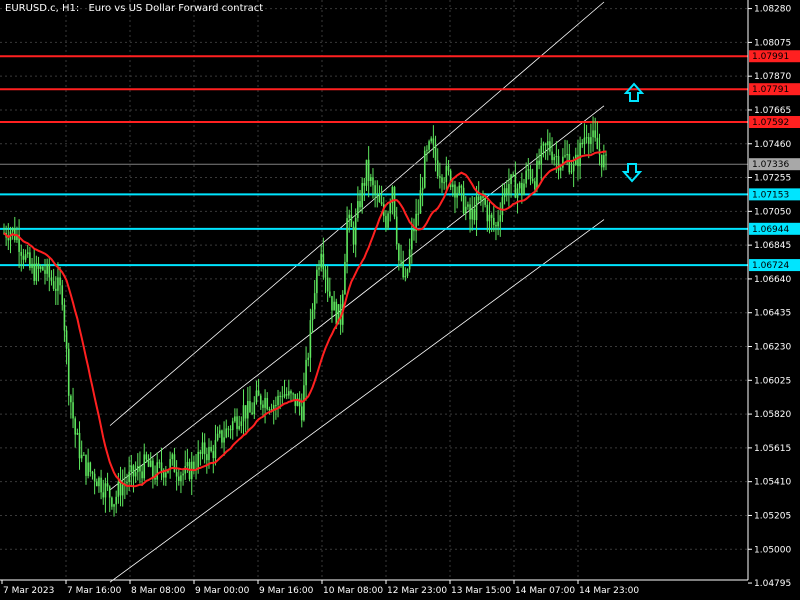  What do you see at coordinates (772, 381) in the screenshot?
I see `y-tick-label: 1.06025` at bounding box center [772, 381].